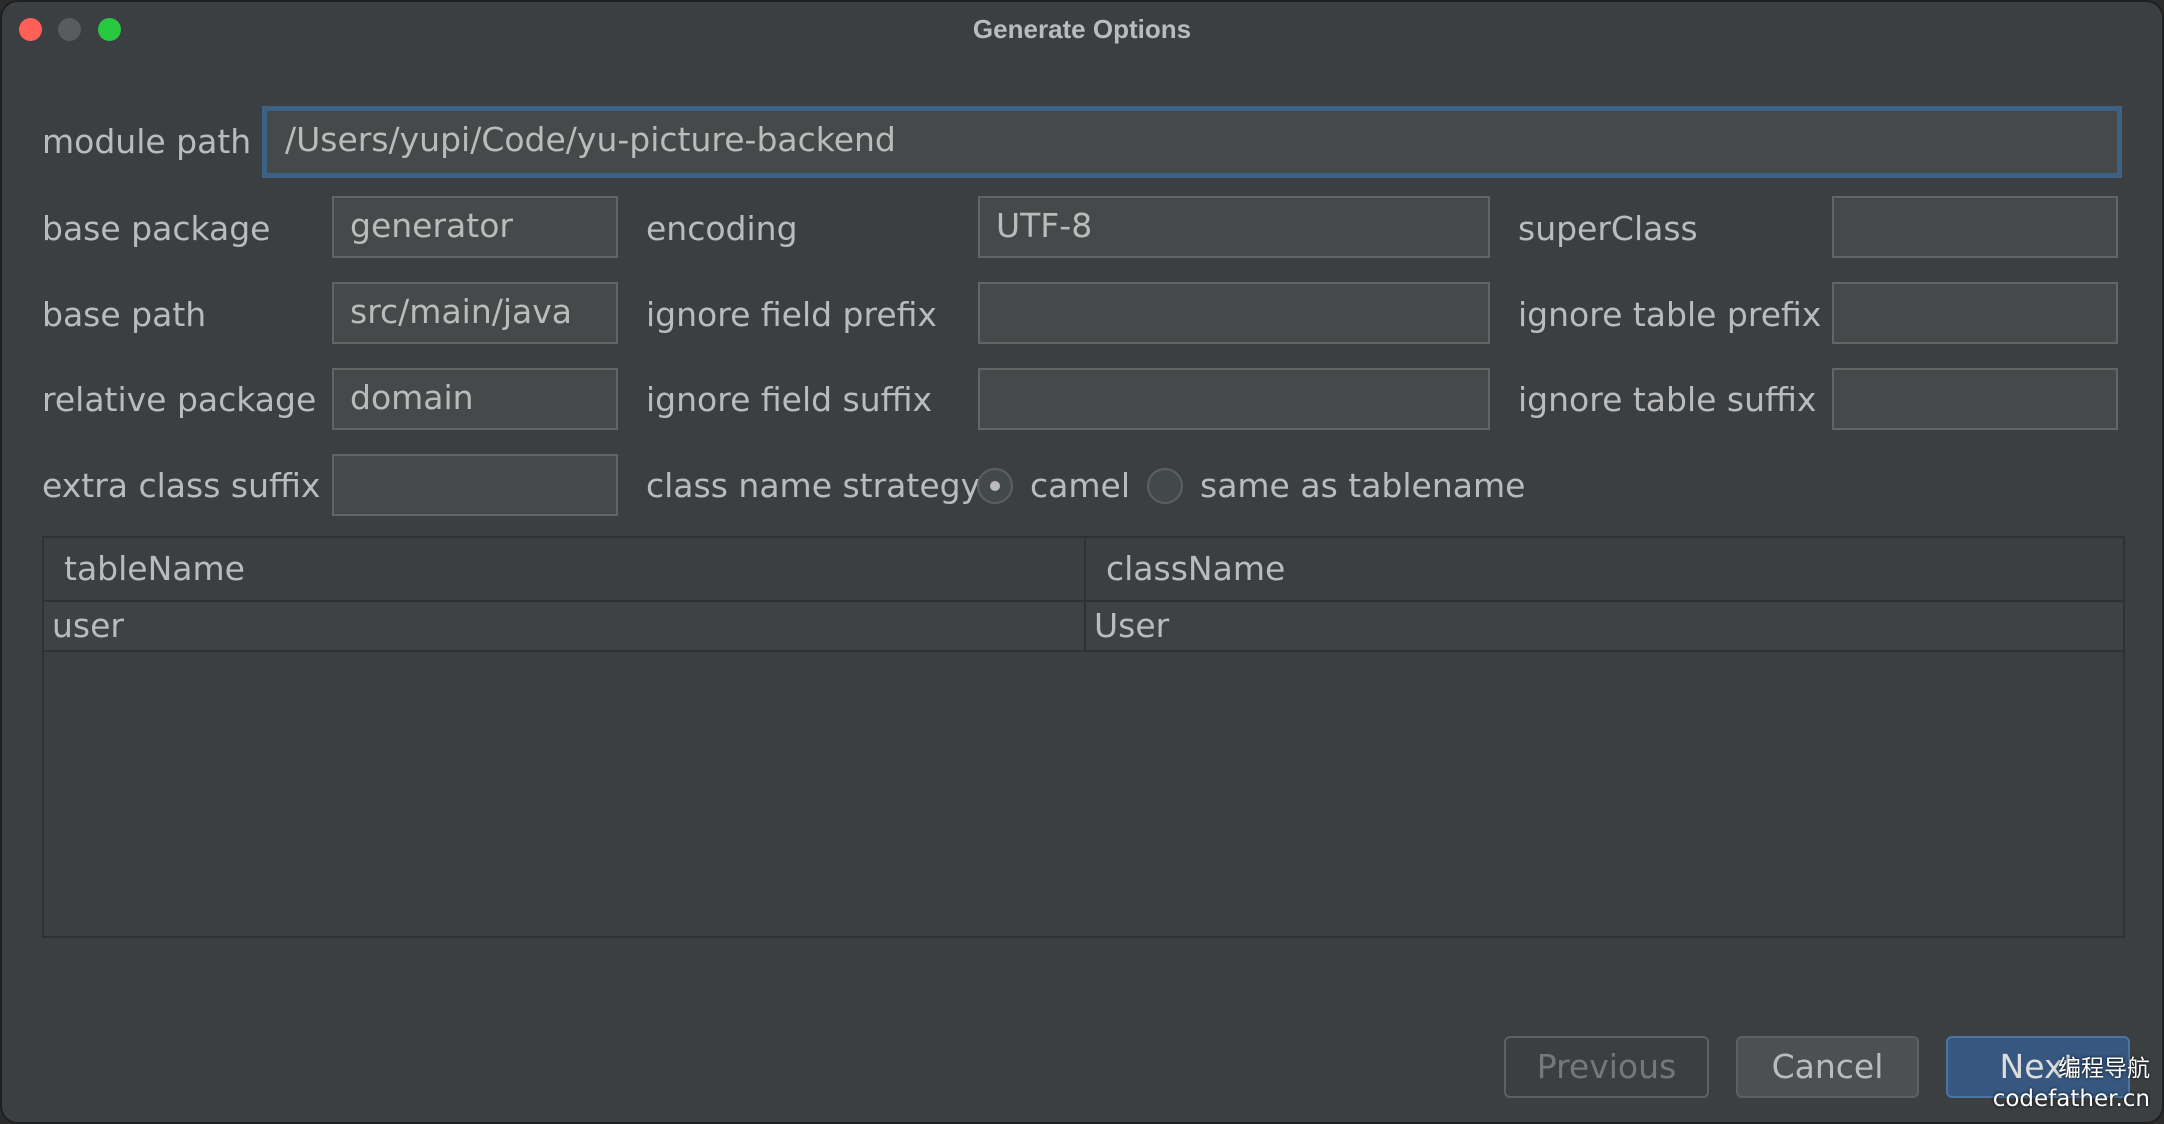 This screenshot has height=1124, width=2164. What do you see at coordinates (1603, 626) in the screenshot?
I see `classname-cell: User` at bounding box center [1603, 626].